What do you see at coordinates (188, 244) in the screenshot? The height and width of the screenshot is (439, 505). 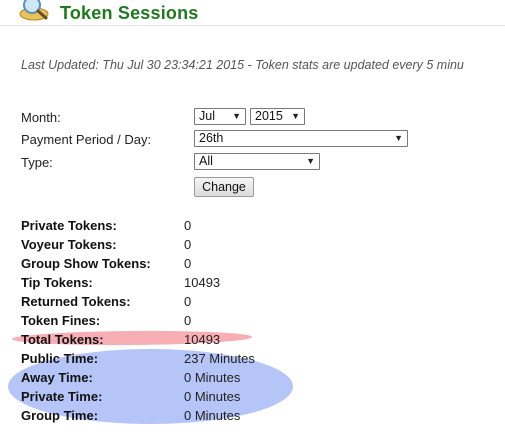 I see `stat-voyeur-tokens-value: 0` at bounding box center [188, 244].